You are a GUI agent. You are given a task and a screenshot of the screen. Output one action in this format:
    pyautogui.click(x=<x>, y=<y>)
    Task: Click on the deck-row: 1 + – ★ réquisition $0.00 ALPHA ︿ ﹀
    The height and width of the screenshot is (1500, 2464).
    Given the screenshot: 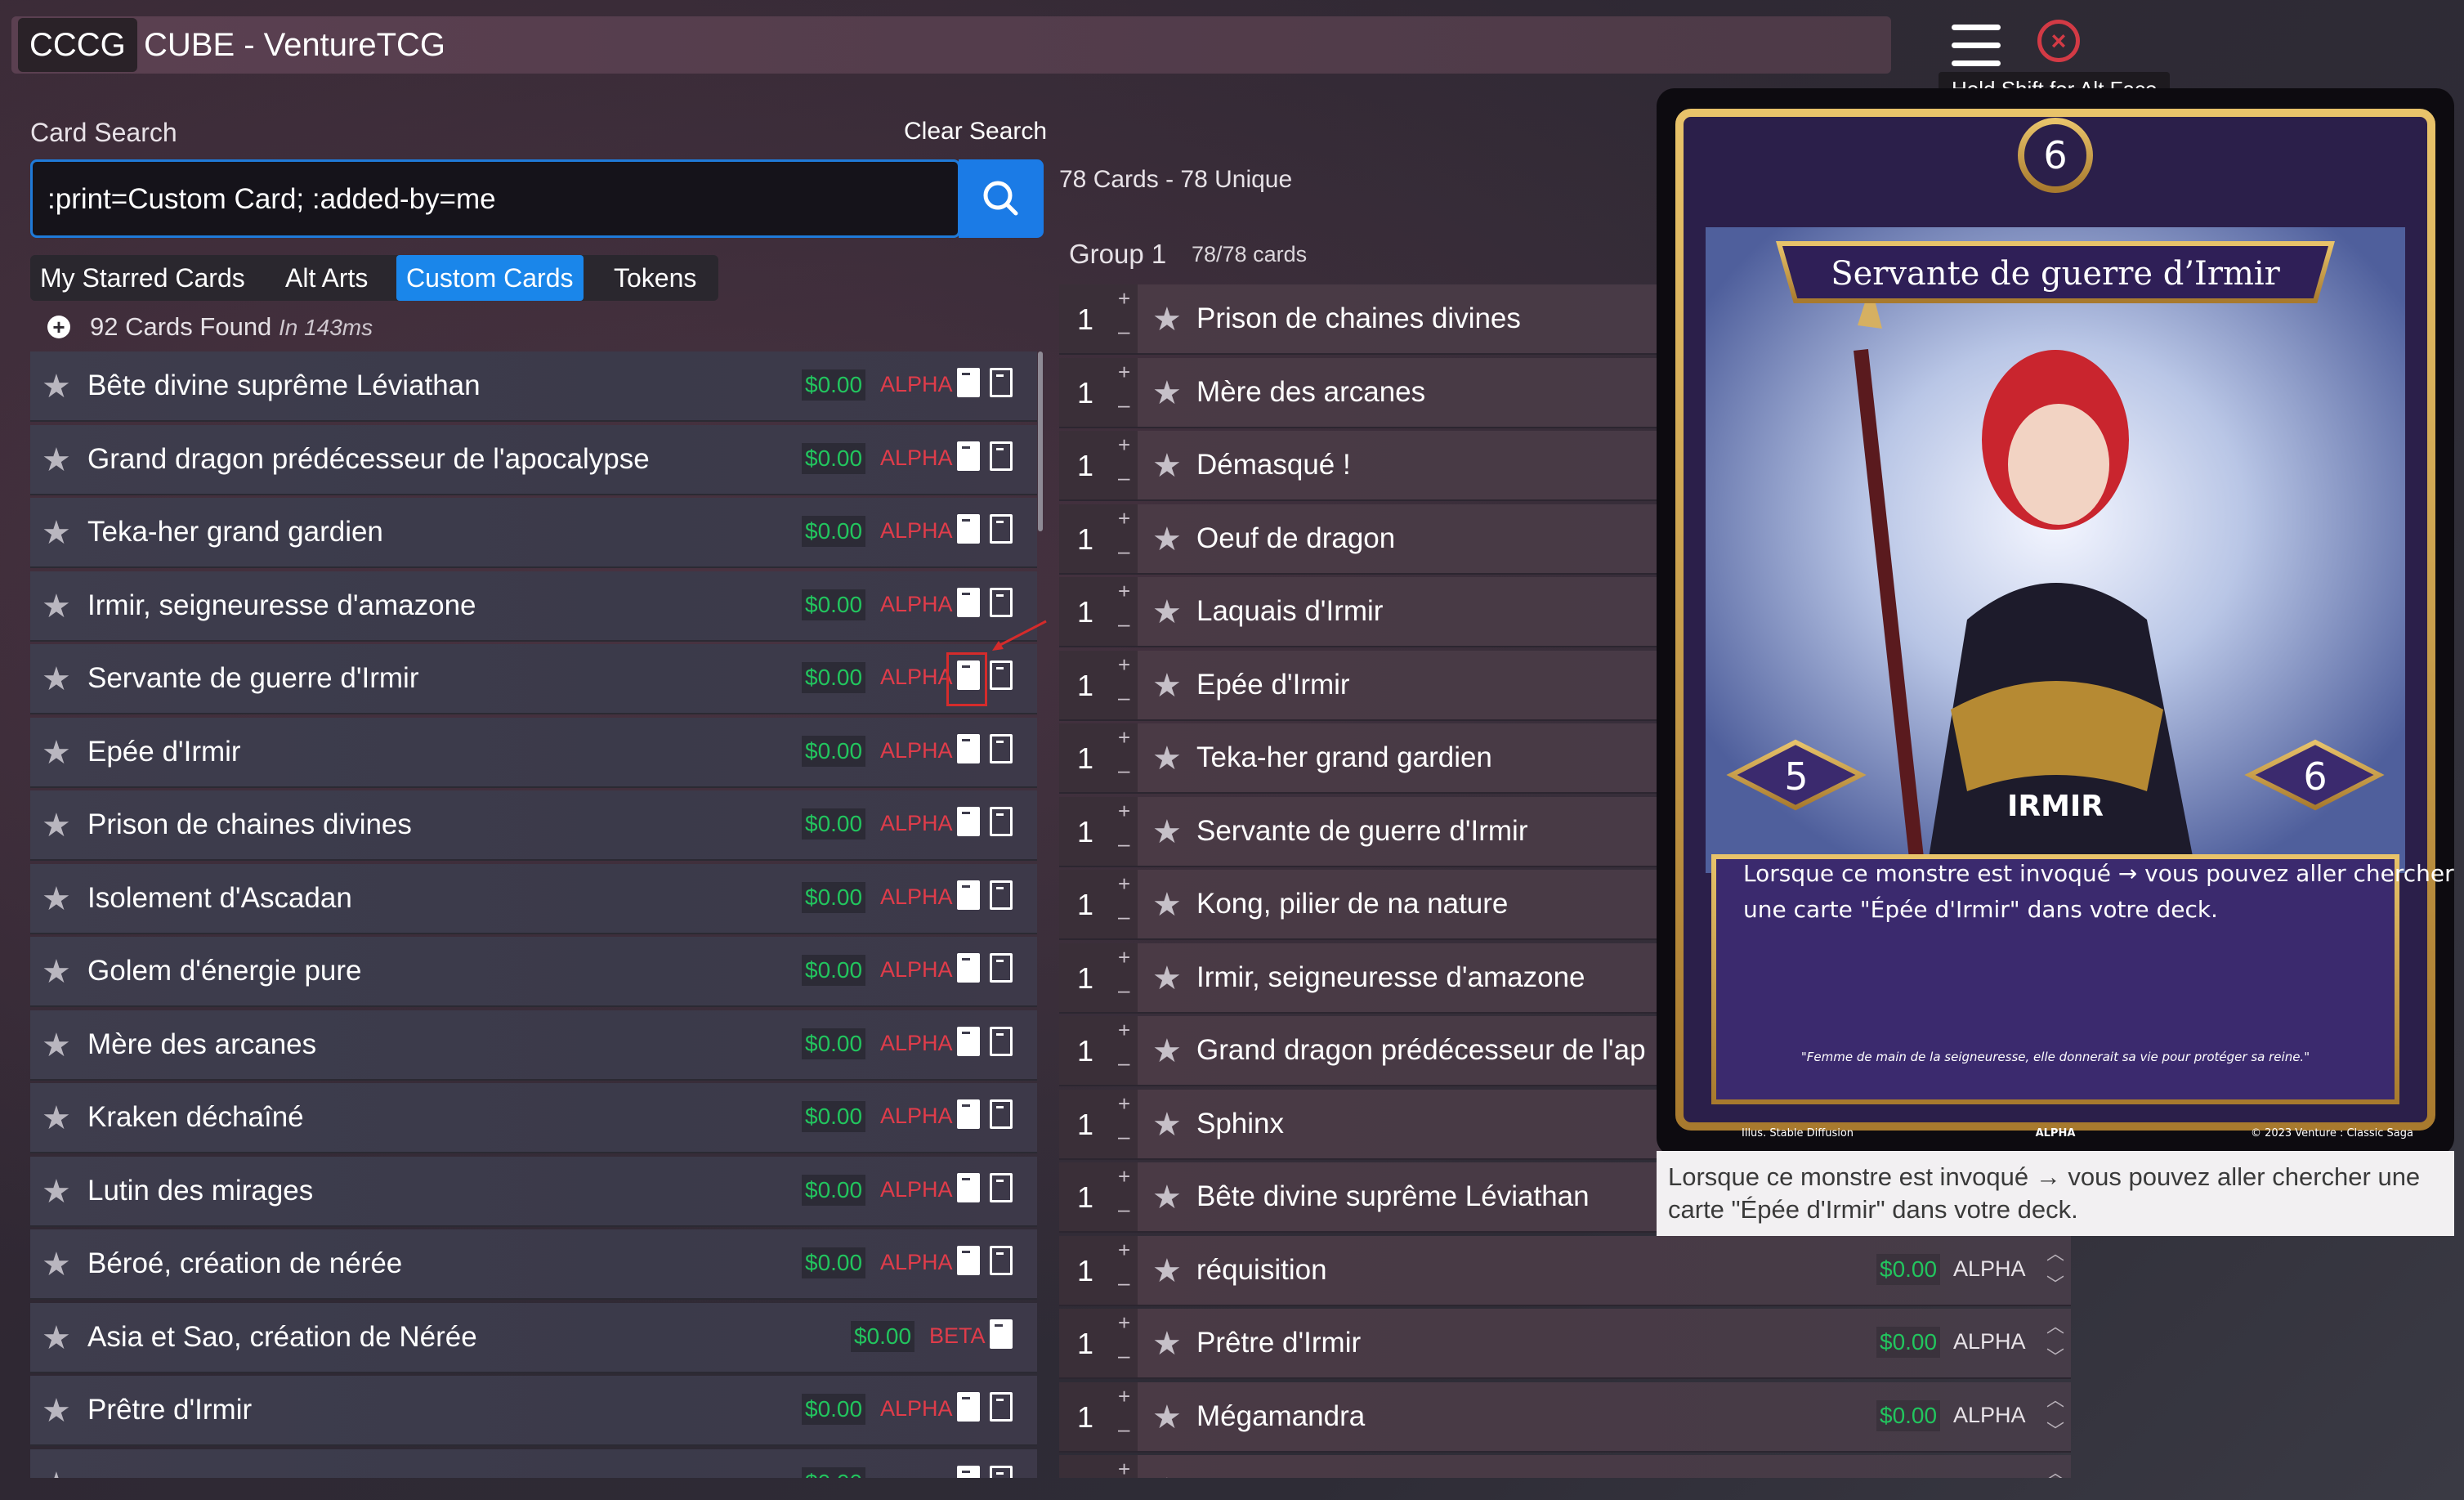 What is the action you would take?
    pyautogui.click(x=1565, y=1270)
    